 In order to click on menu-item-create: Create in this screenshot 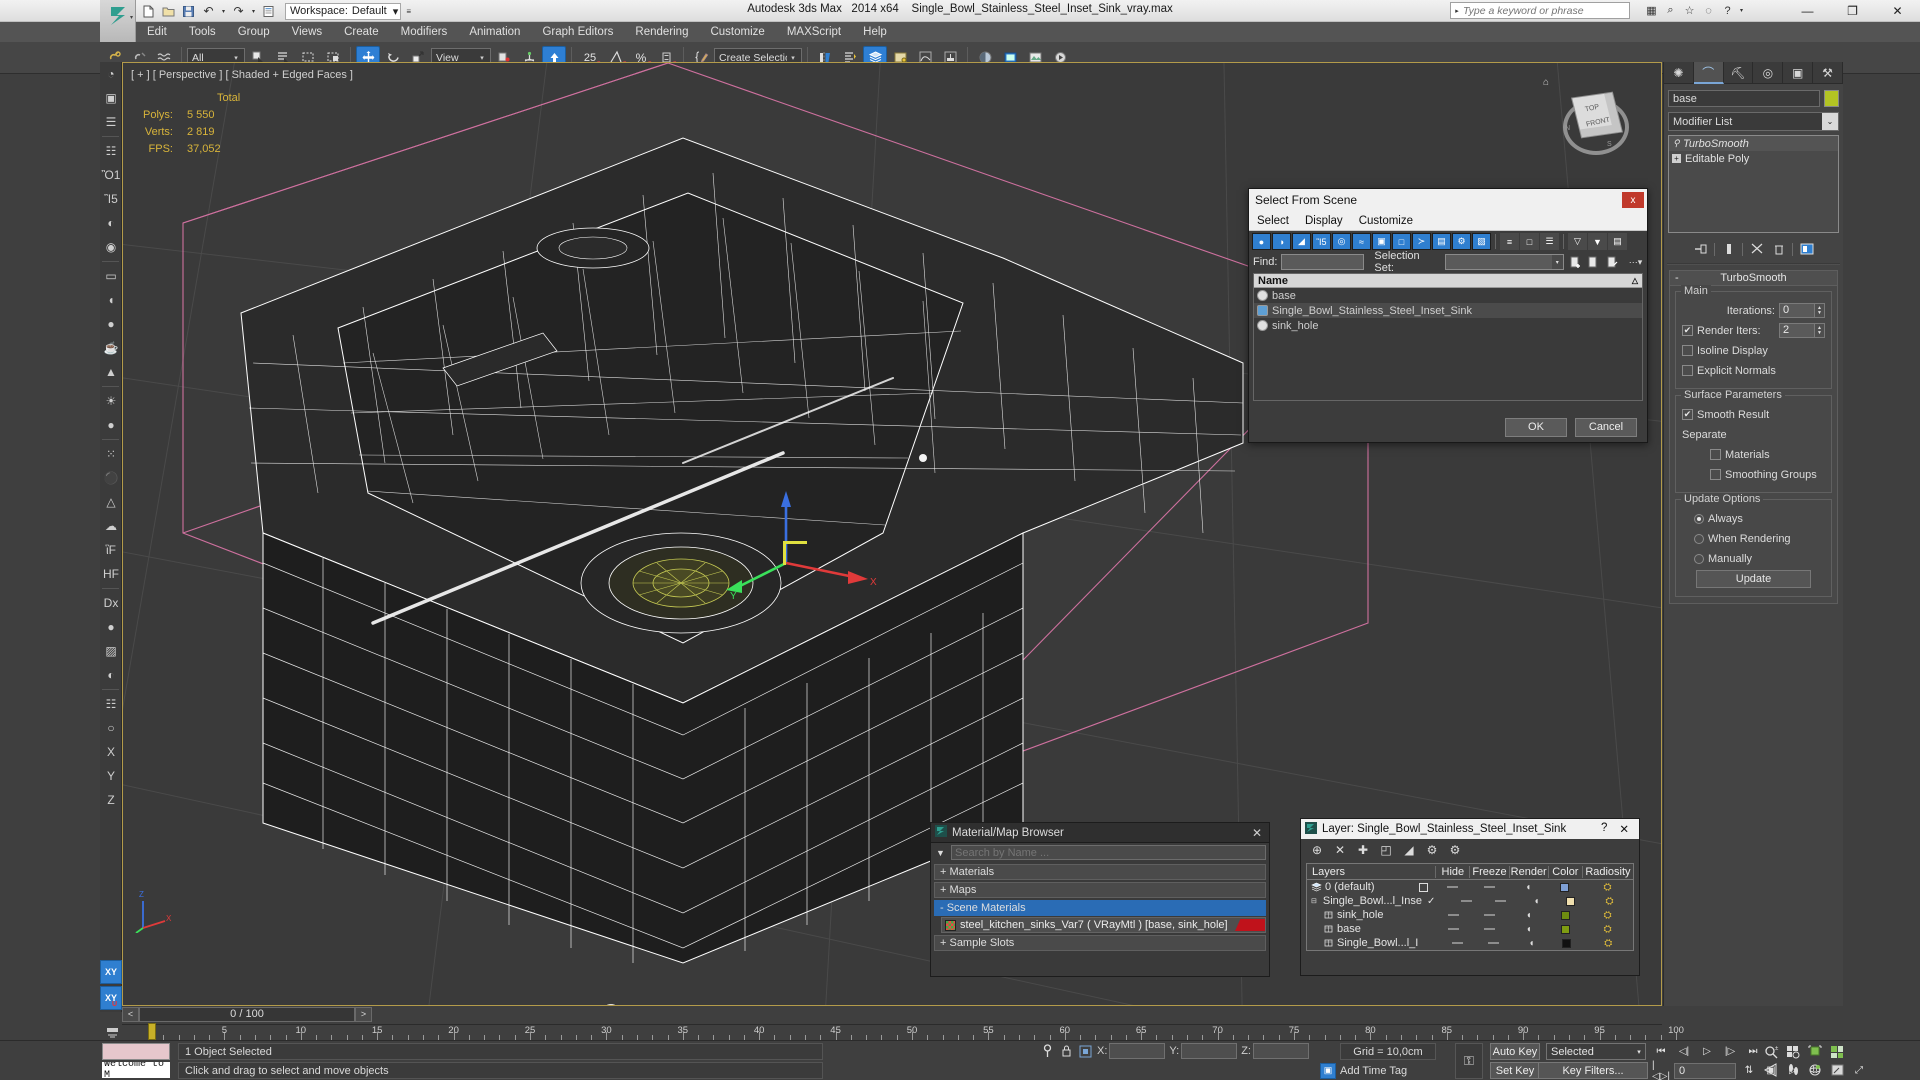, I will do `click(361, 32)`.